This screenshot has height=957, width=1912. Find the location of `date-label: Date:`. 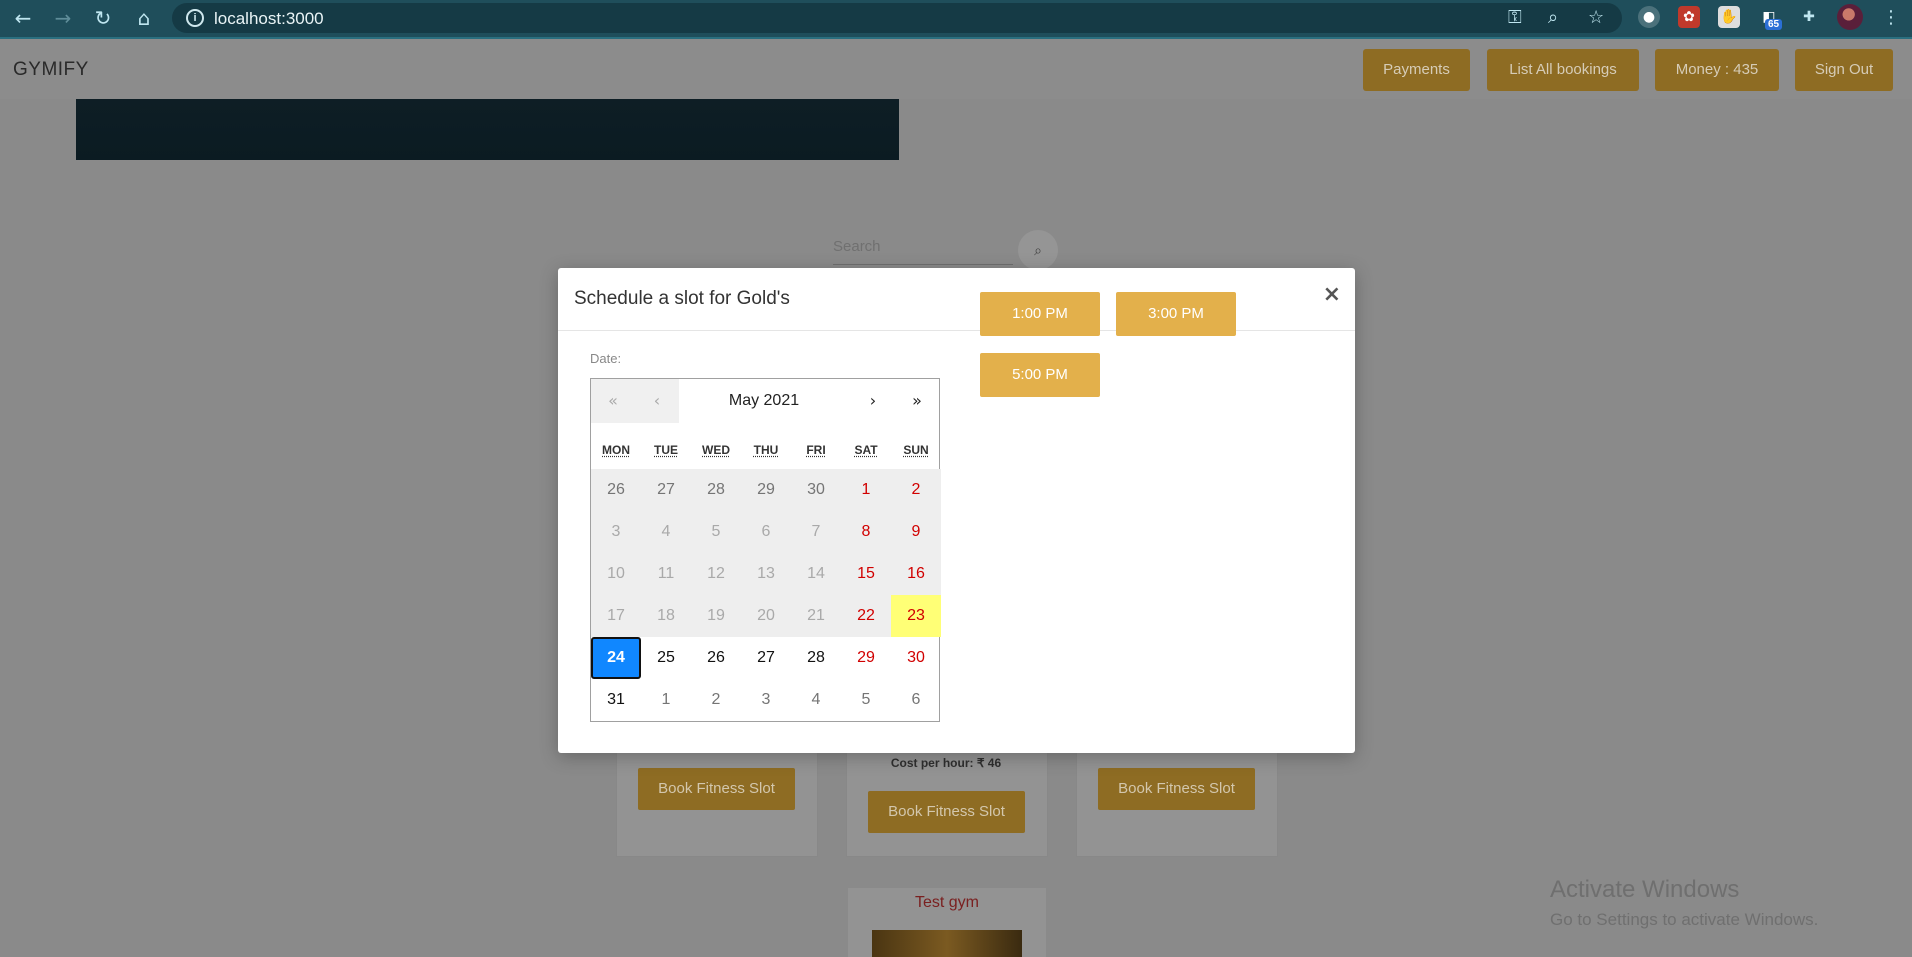

date-label: Date: is located at coordinates (606, 358).